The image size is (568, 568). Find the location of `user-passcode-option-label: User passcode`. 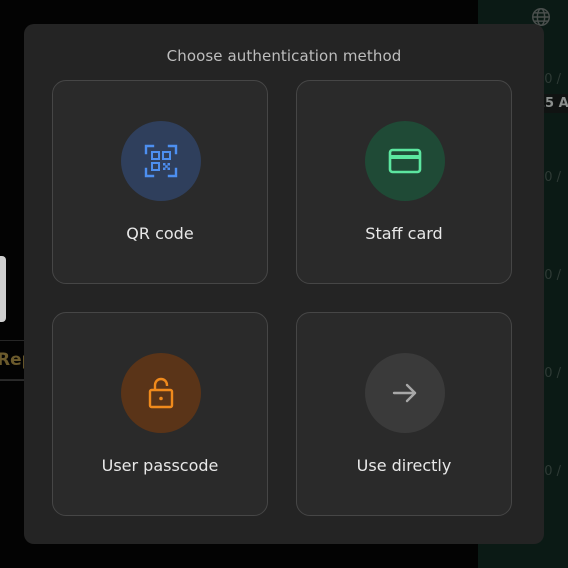

user-passcode-option-label: User passcode is located at coordinates (160, 465).